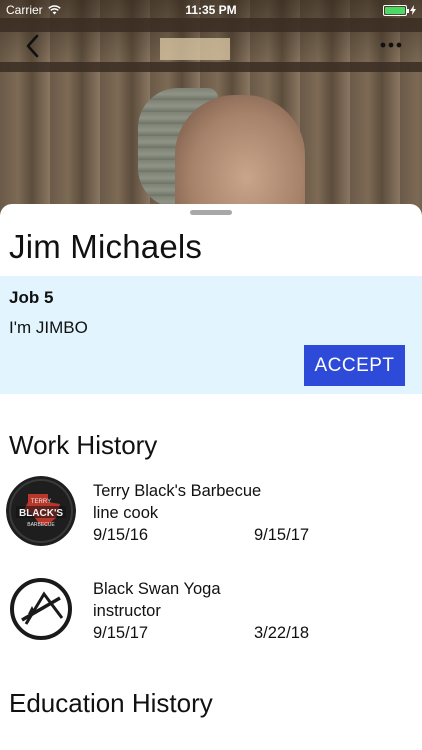  What do you see at coordinates (127, 611) in the screenshot?
I see `job-role: instructor` at bounding box center [127, 611].